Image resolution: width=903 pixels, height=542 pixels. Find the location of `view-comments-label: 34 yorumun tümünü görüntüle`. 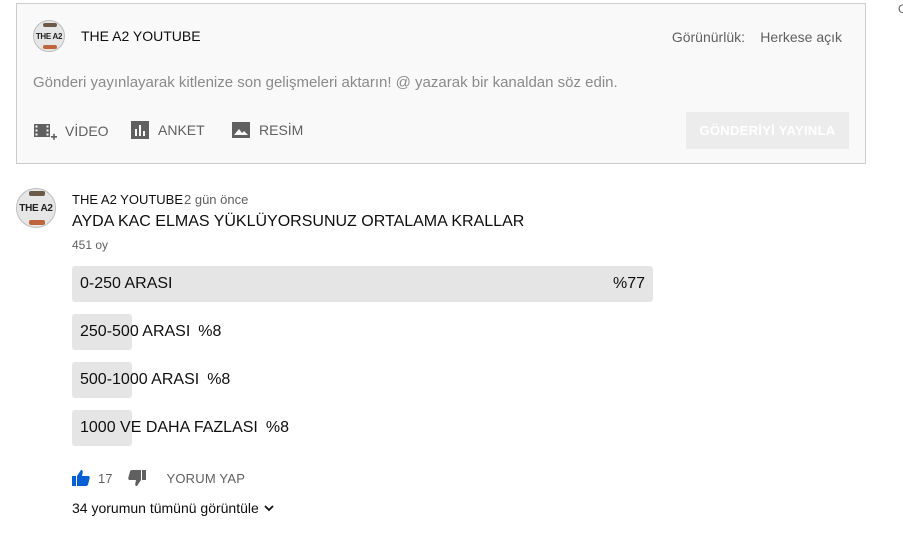

view-comments-label: 34 yorumun tümünü görüntüle is located at coordinates (165, 508).